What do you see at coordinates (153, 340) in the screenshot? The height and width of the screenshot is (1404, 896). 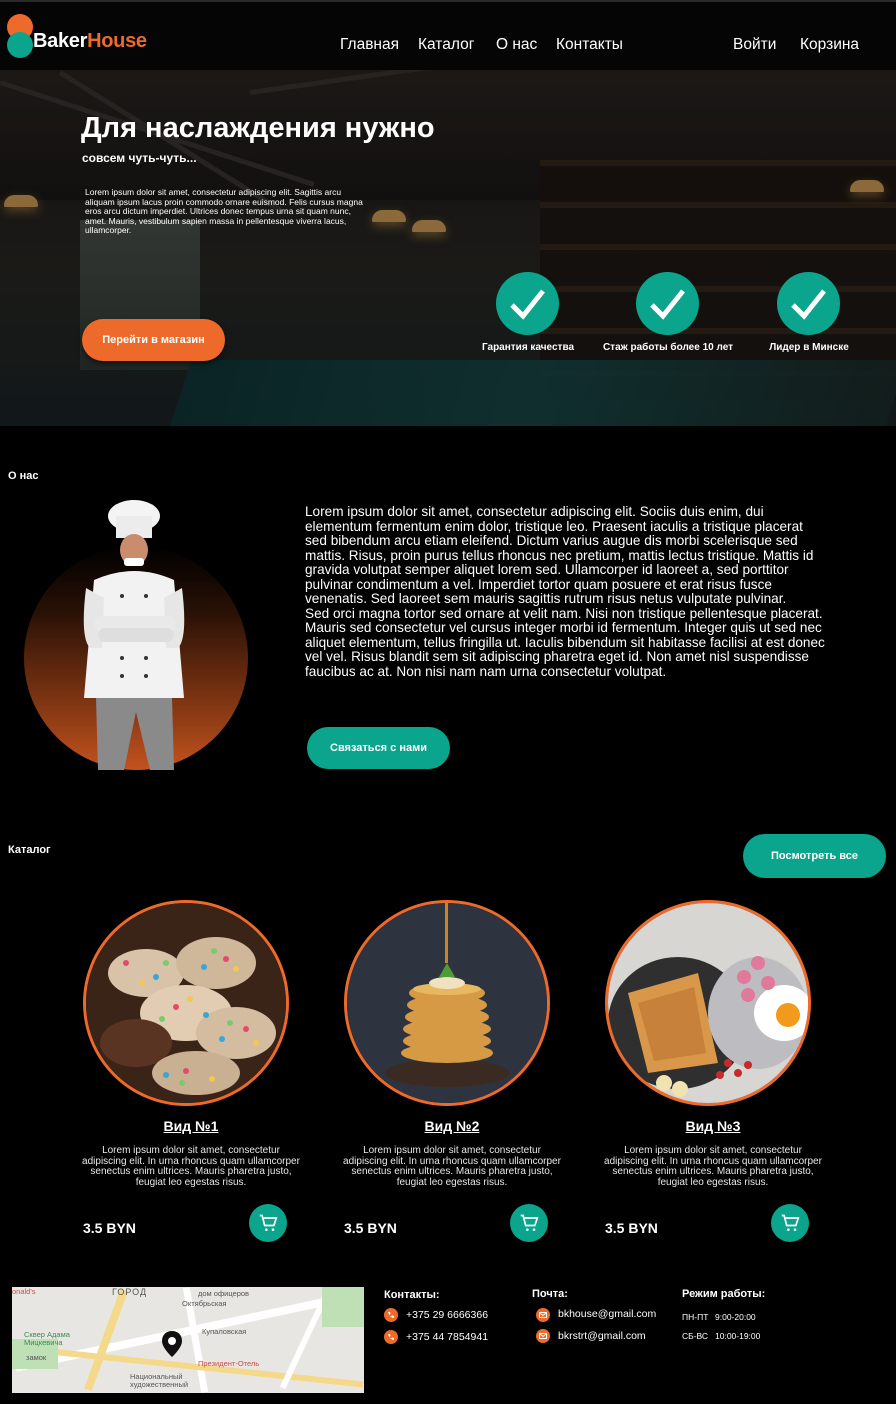 I see `go-to-shop-button: Перейти в магазин` at bounding box center [153, 340].